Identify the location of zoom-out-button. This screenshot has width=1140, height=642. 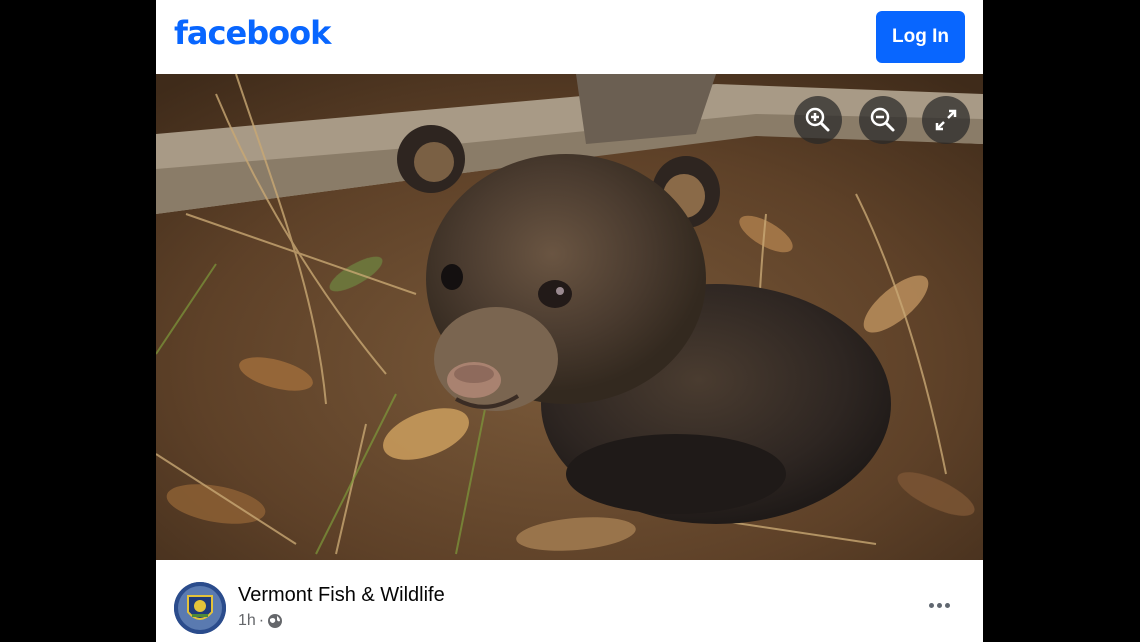
(883, 120).